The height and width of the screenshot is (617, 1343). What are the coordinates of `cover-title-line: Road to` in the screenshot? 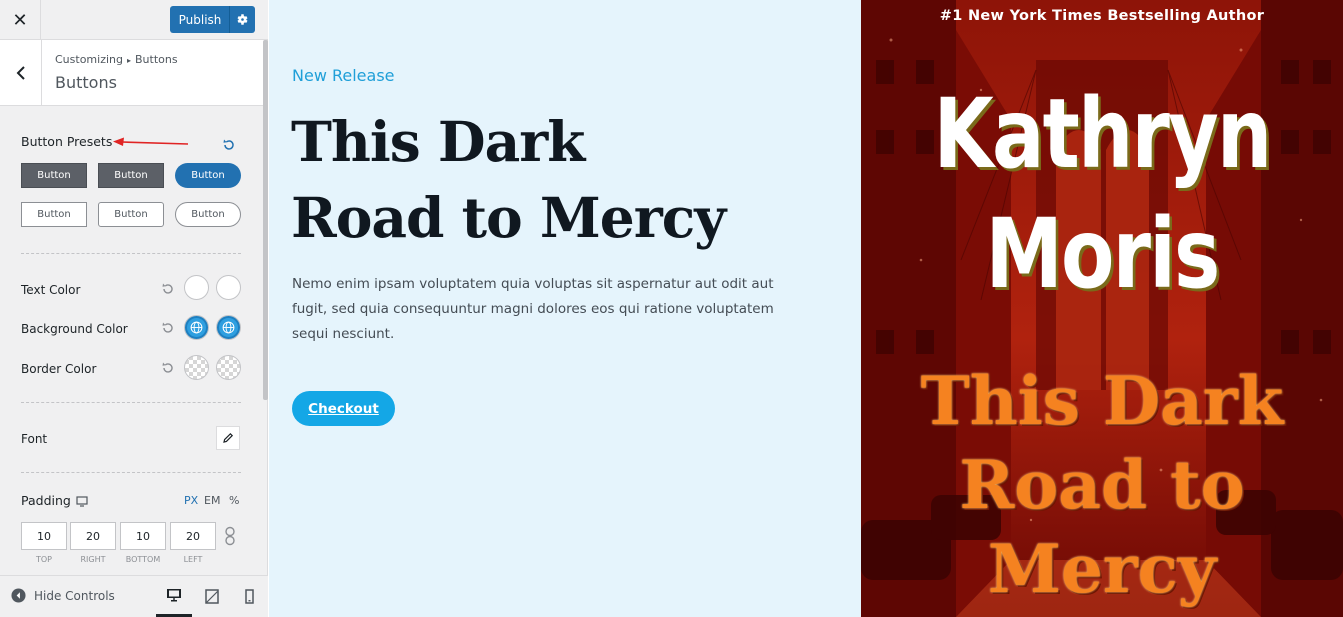 It's located at (1102, 485).